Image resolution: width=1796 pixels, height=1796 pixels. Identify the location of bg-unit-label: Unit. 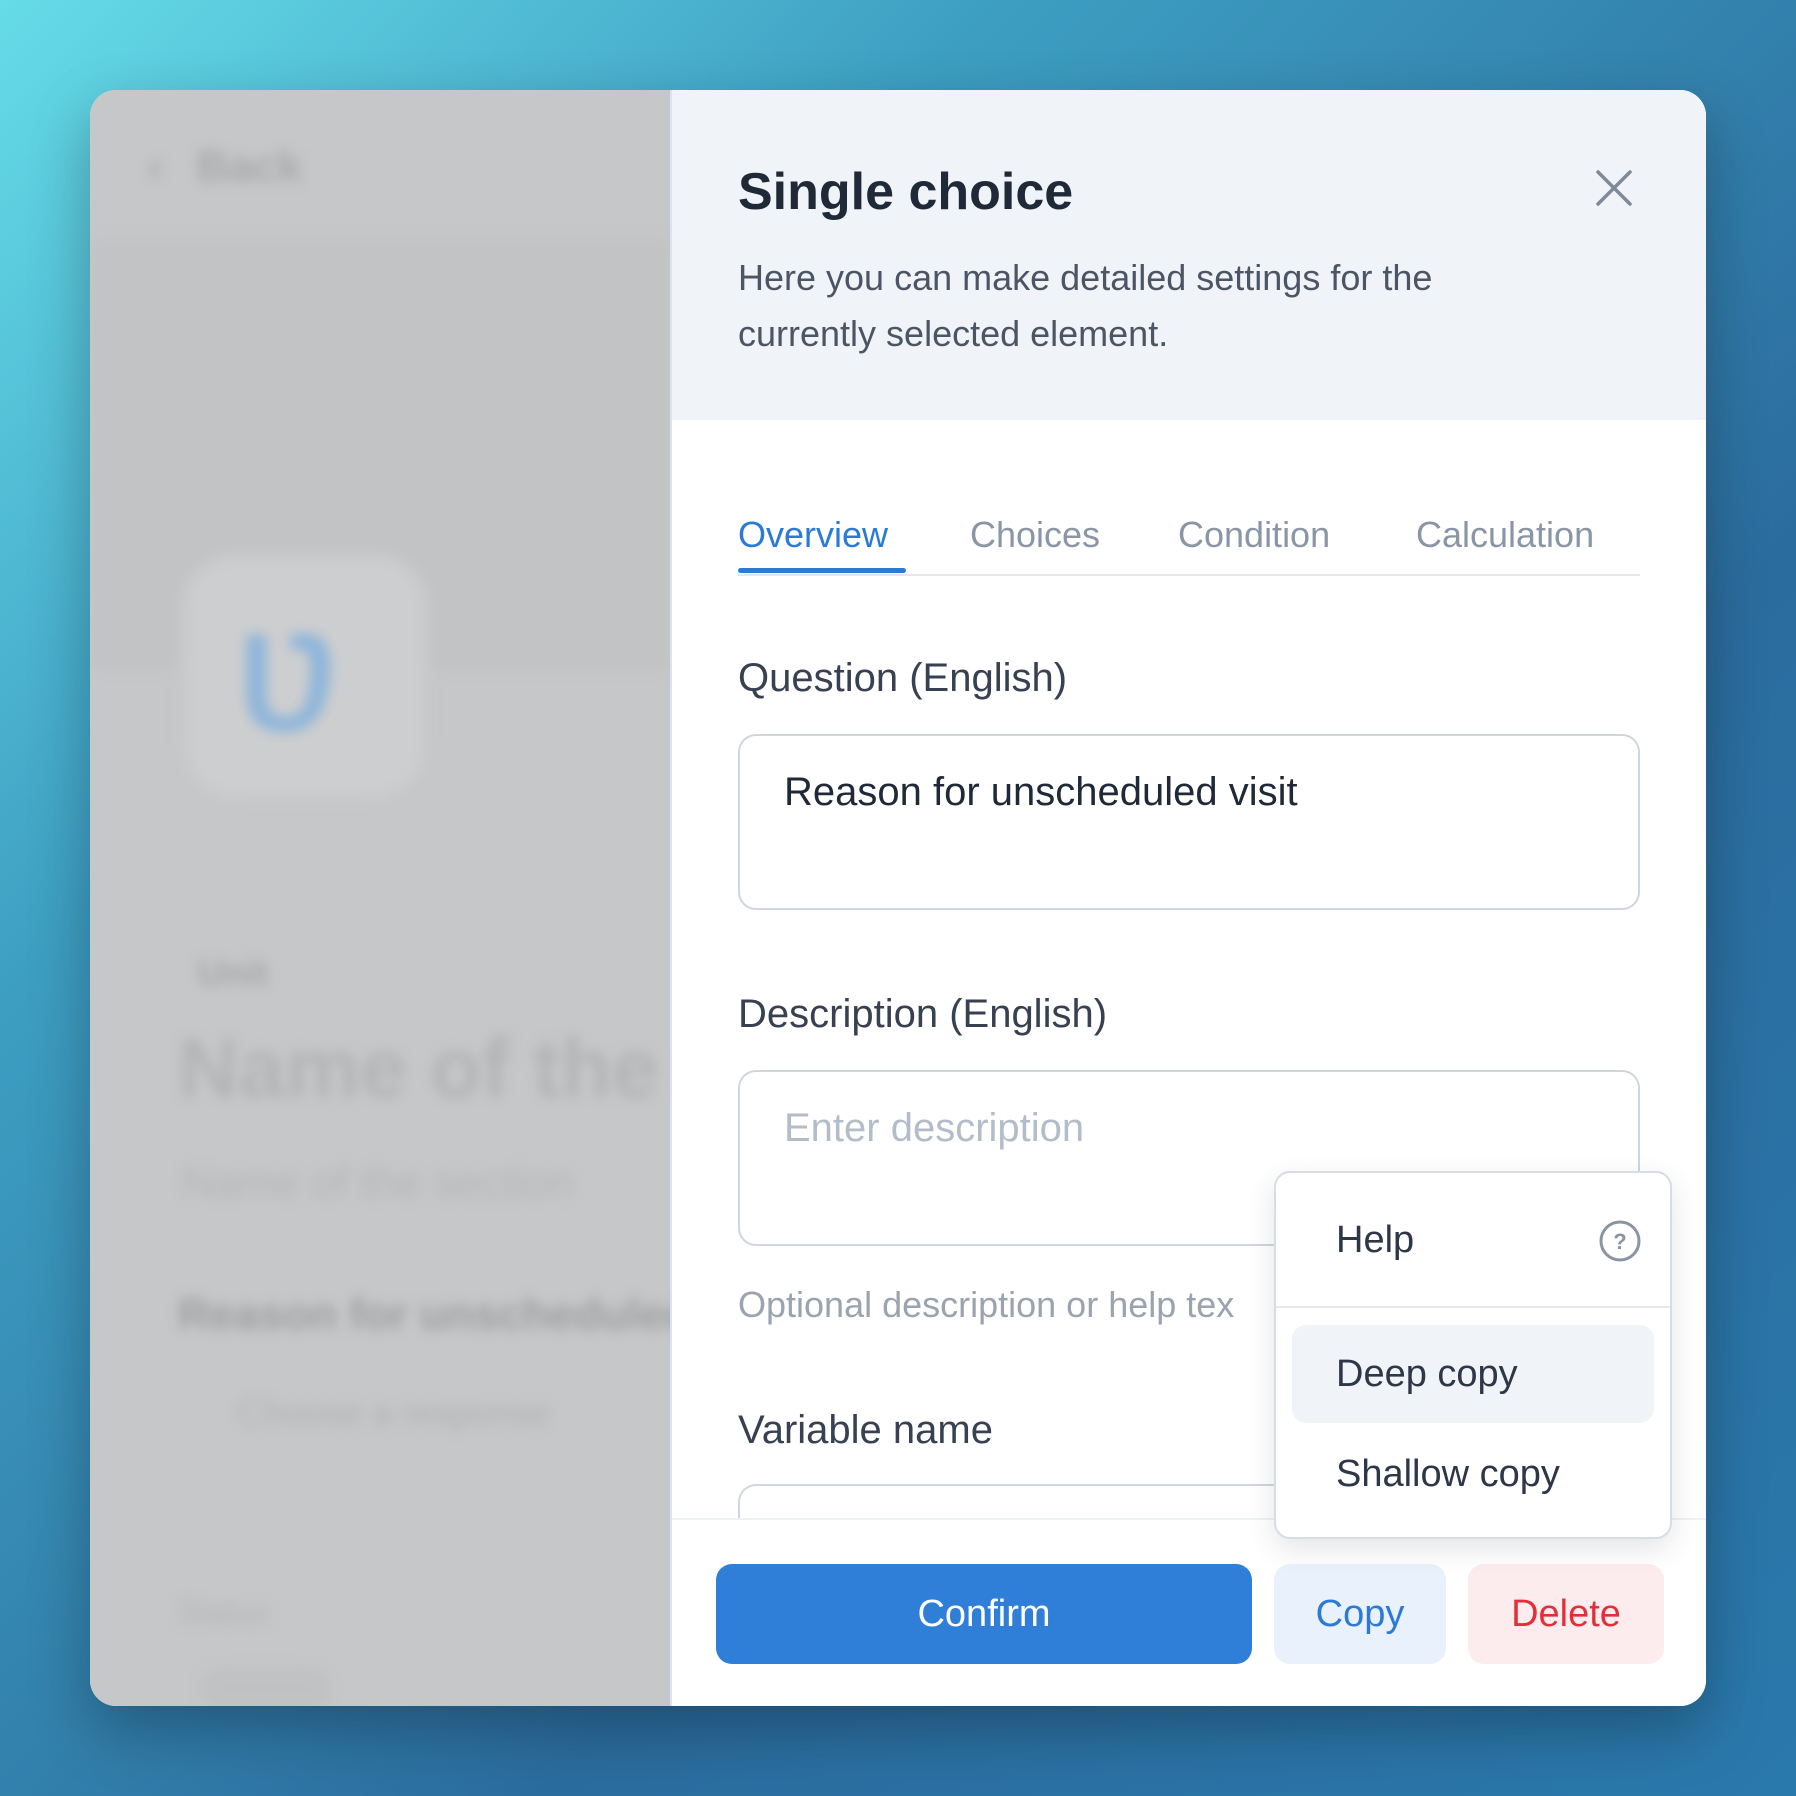
(233, 972).